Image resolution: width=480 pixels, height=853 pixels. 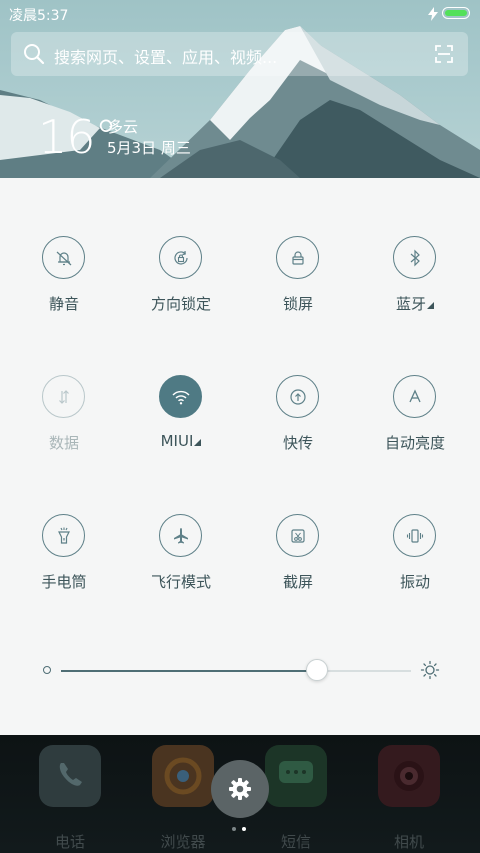 I want to click on toggle-mobile-data: 数据, so click(x=64, y=425).